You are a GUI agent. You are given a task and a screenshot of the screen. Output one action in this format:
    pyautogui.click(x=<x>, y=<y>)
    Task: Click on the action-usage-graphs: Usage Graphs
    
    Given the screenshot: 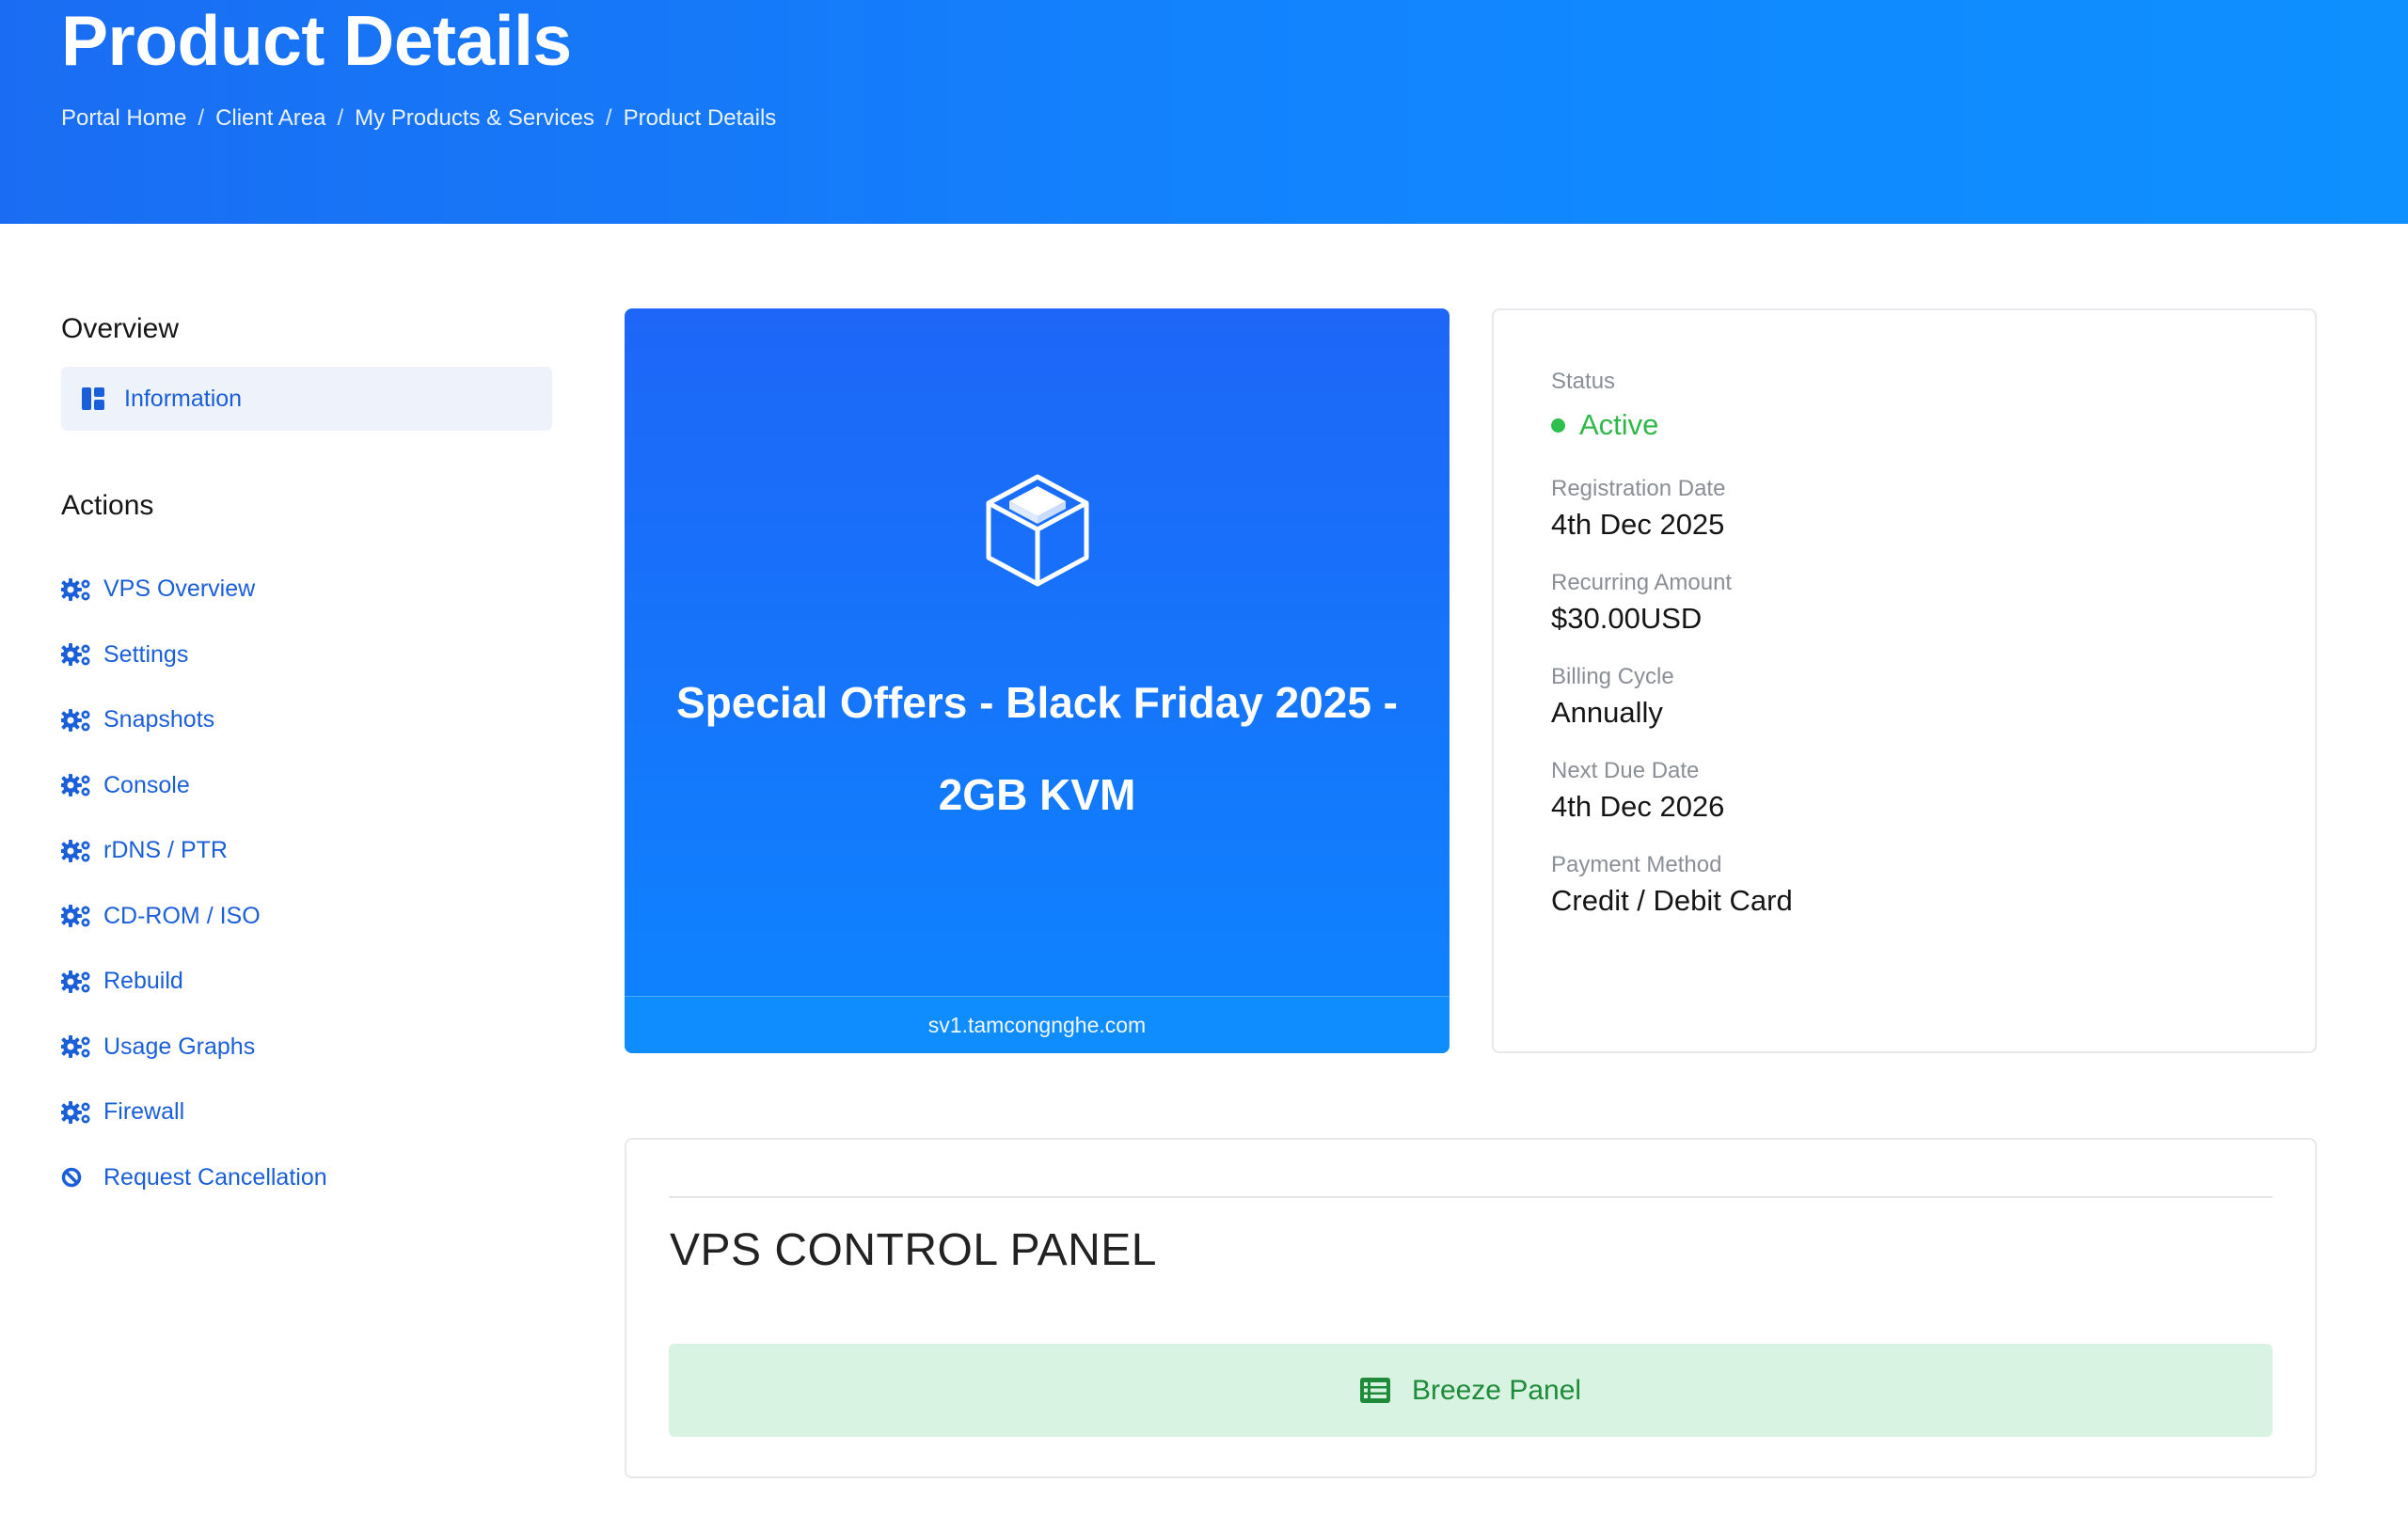 What is the action you would take?
    pyautogui.click(x=307, y=1047)
    